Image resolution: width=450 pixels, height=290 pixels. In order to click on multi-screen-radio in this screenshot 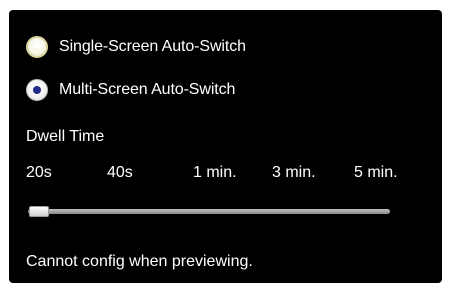, I will do `click(37, 90)`.